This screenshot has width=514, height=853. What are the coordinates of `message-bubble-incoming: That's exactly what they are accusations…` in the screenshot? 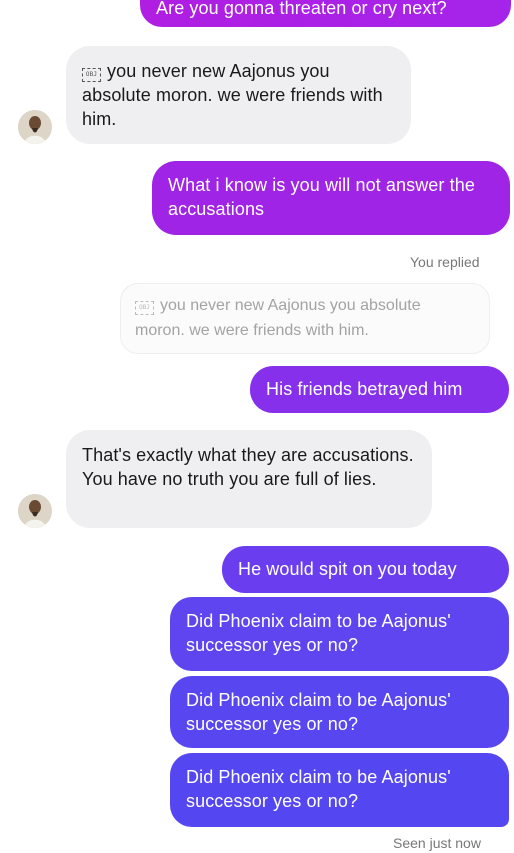 It's located at (249, 479).